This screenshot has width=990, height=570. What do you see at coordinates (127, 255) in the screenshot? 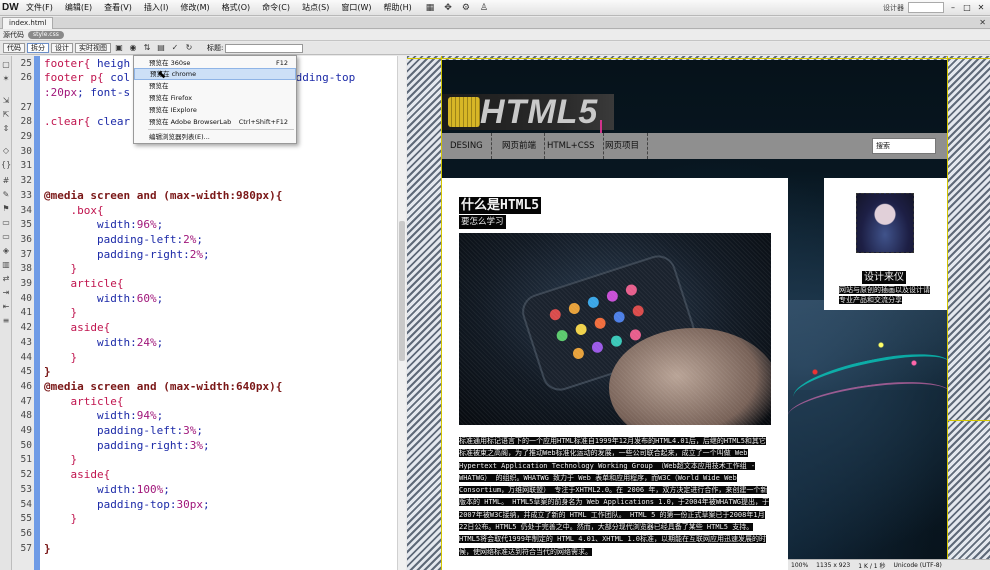
I see `code-line: padding-right:2%;` at bounding box center [127, 255].